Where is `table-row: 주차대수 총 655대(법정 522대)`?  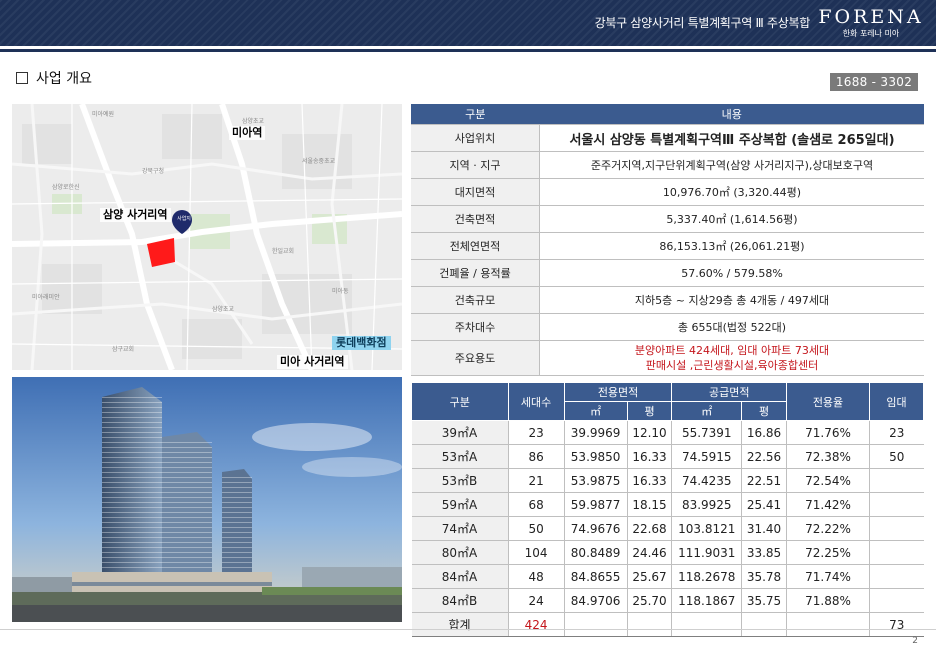 table-row: 주차대수 총 655대(법정 522대) is located at coordinates (667, 327).